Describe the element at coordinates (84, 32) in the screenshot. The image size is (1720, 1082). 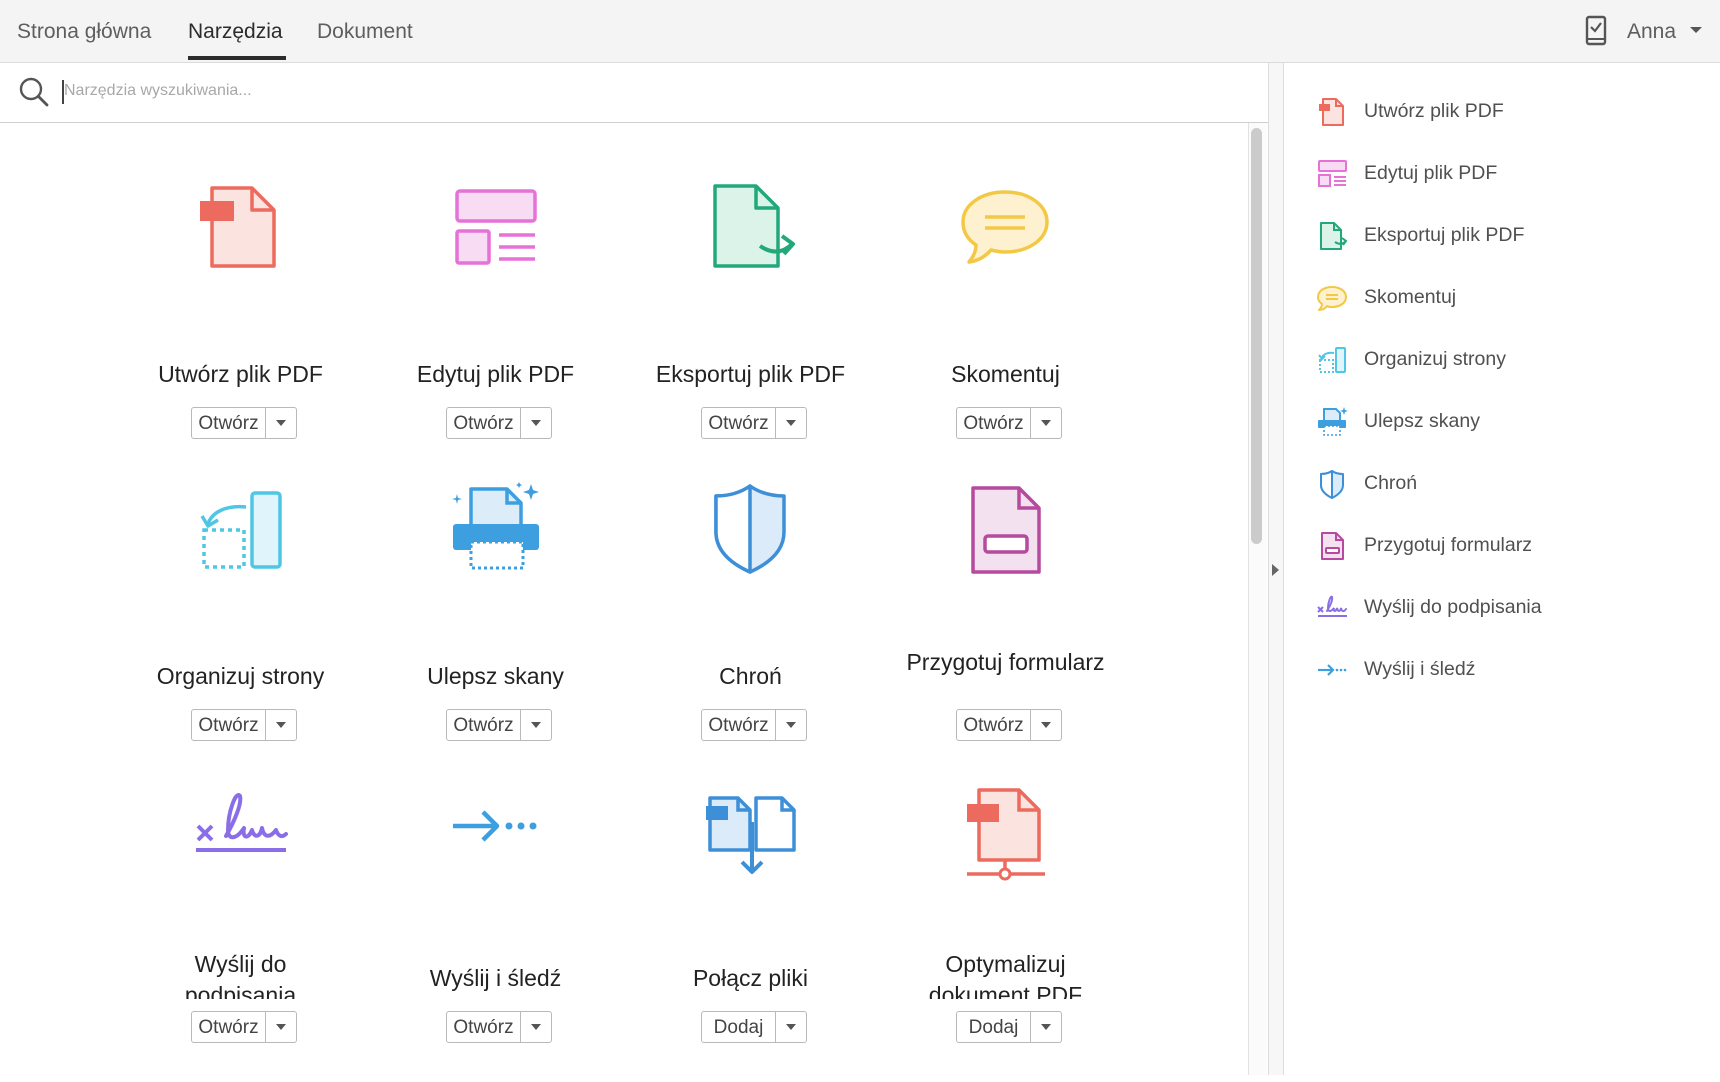
I see `tab-home: Strona główna` at that location.